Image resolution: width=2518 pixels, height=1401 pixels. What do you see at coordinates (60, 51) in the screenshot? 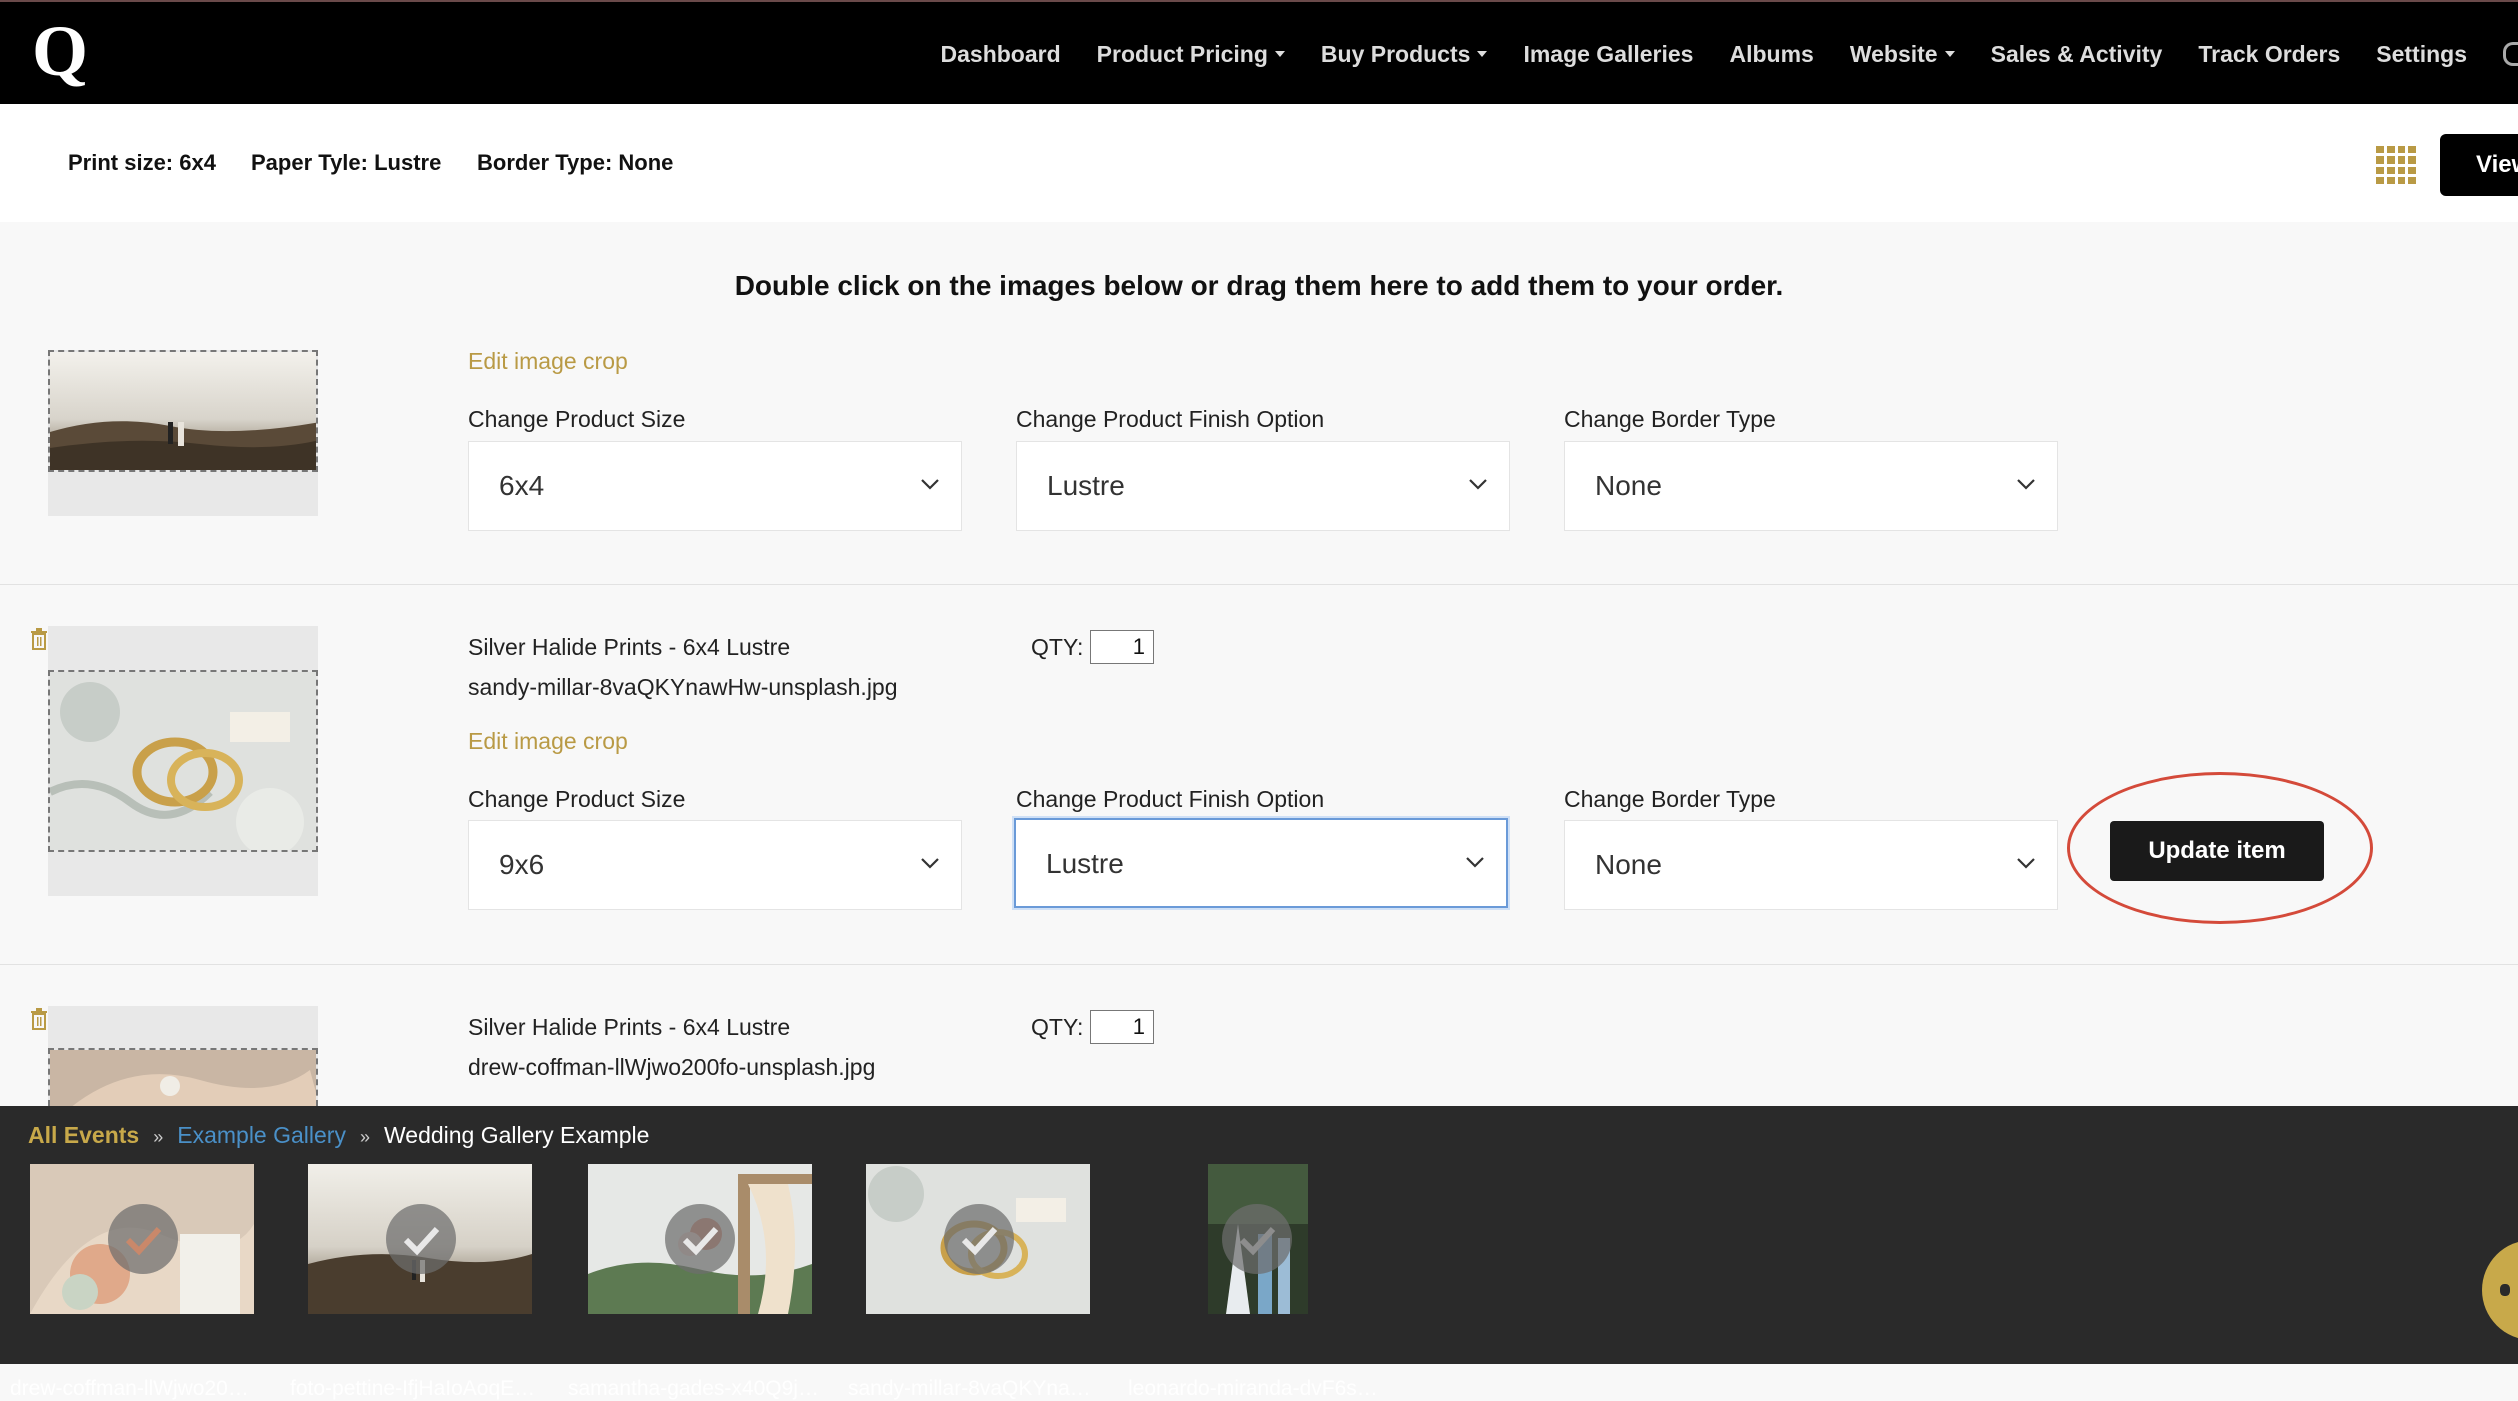
I see `brand-logo: Q` at bounding box center [60, 51].